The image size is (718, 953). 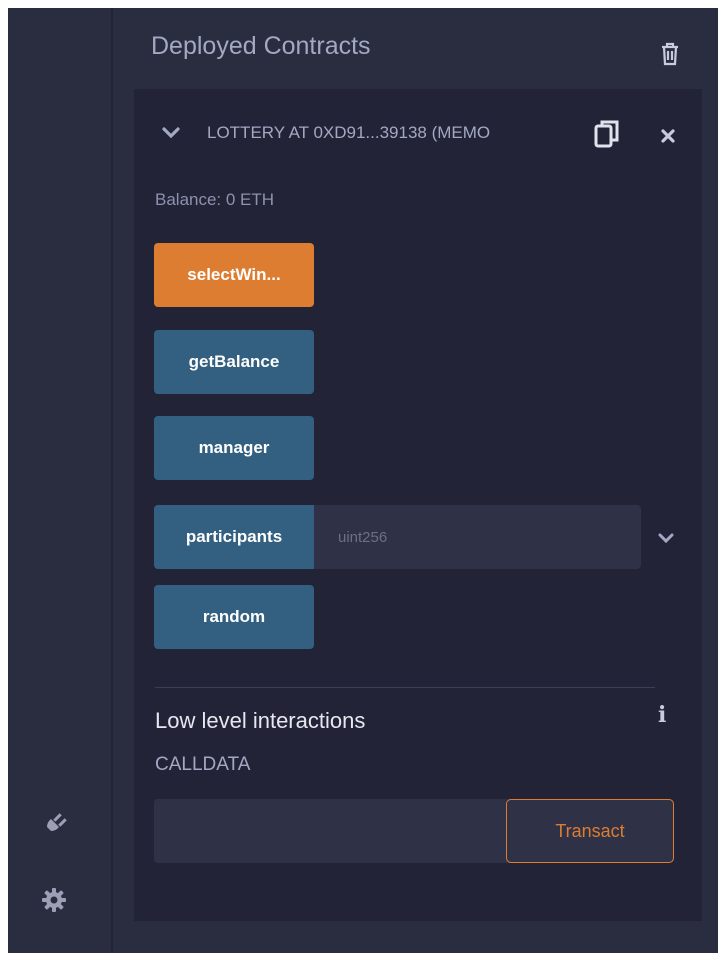 What do you see at coordinates (59, 480) in the screenshot?
I see `icon-rail` at bounding box center [59, 480].